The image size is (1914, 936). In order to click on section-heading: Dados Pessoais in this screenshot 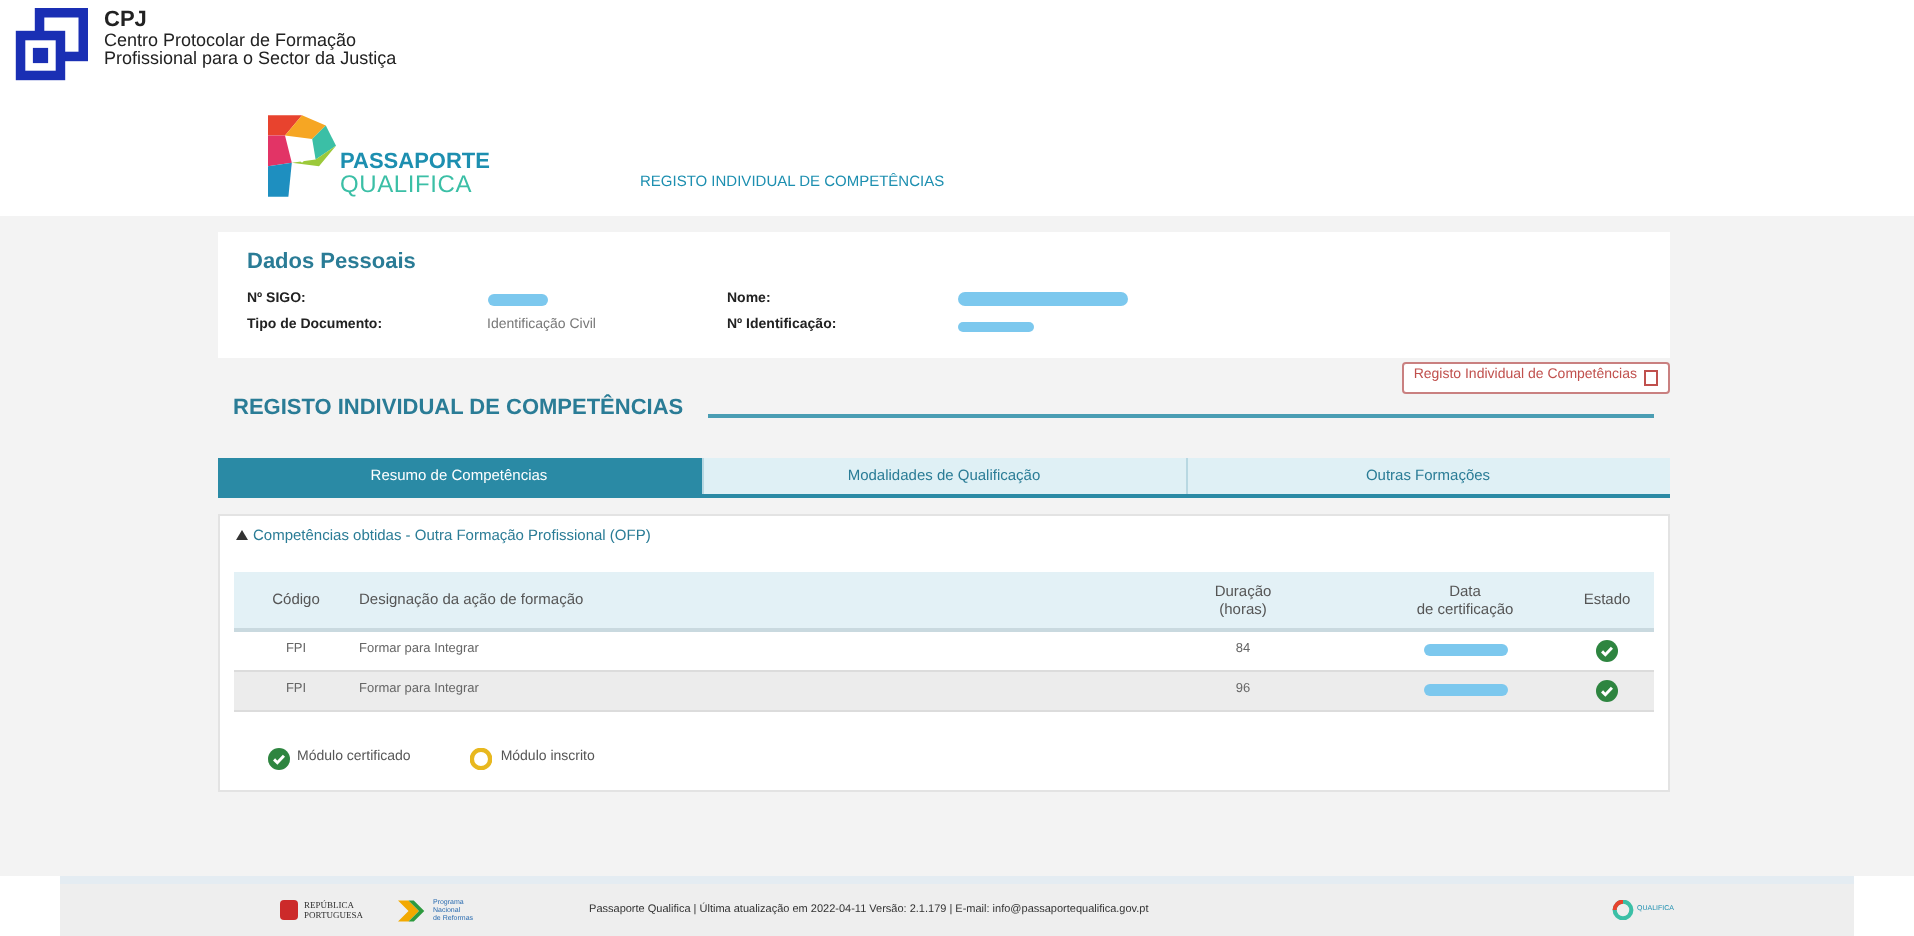, I will do `click(332, 263)`.